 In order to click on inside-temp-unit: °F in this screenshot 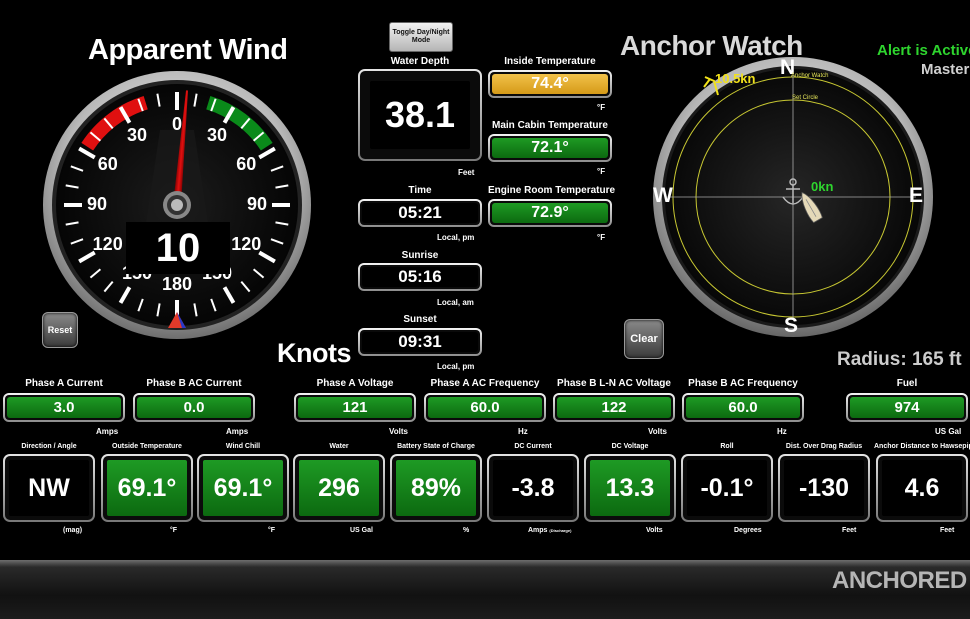, I will do `click(601, 107)`.